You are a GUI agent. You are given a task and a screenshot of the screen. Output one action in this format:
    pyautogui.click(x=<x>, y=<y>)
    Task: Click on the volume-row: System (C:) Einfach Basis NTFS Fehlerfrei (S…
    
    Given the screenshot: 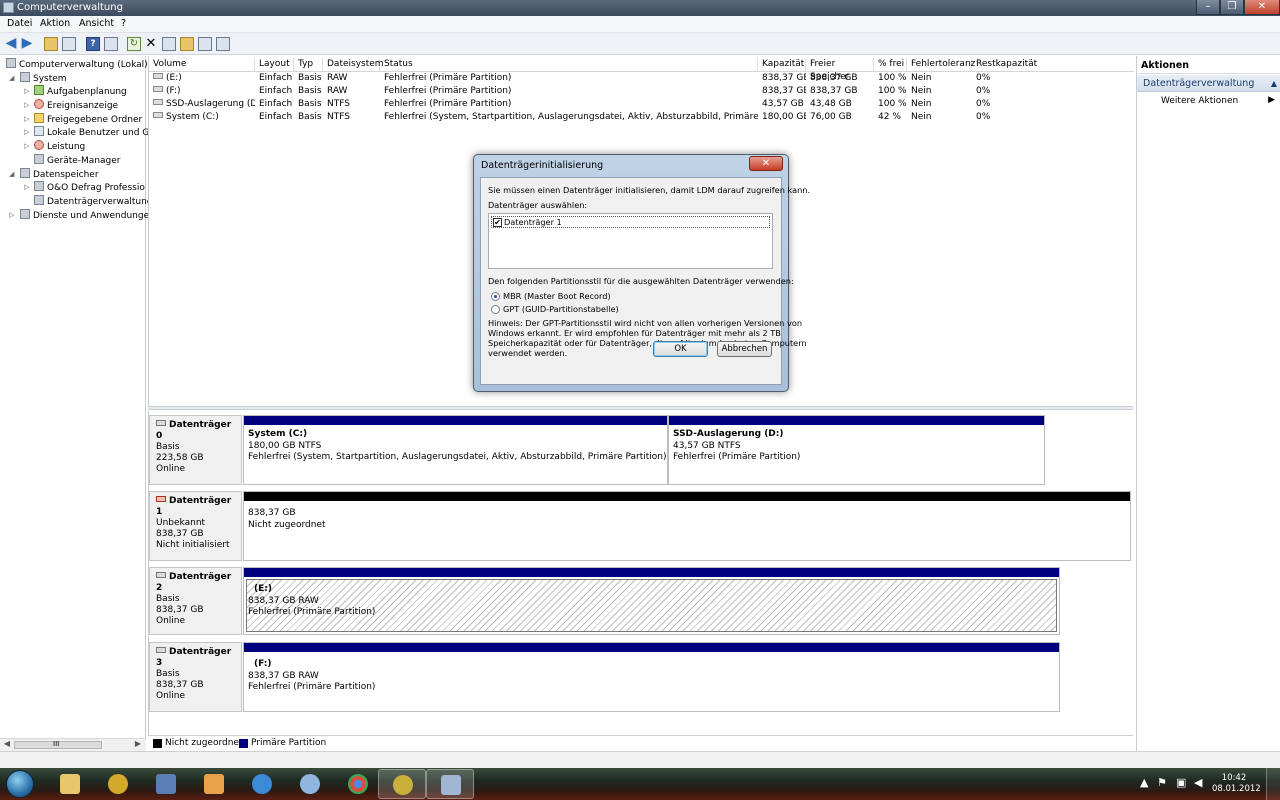 What is the action you would take?
    pyautogui.click(x=641, y=117)
    